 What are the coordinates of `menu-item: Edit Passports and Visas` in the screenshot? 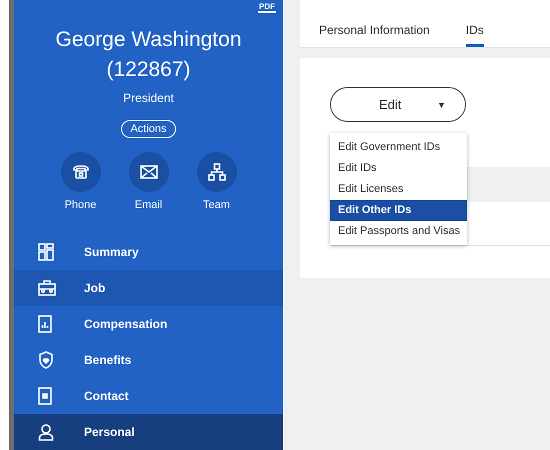 It's located at (398, 231).